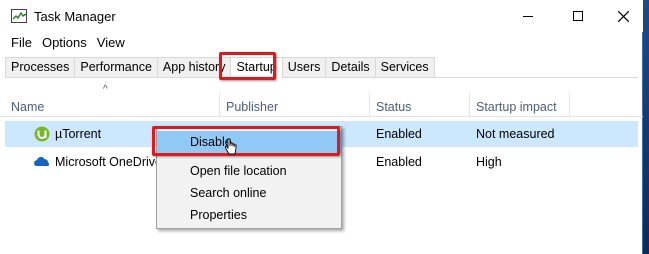 Image resolution: width=649 pixels, height=254 pixels. I want to click on row-name: Microsoft OneDrive, so click(108, 162).